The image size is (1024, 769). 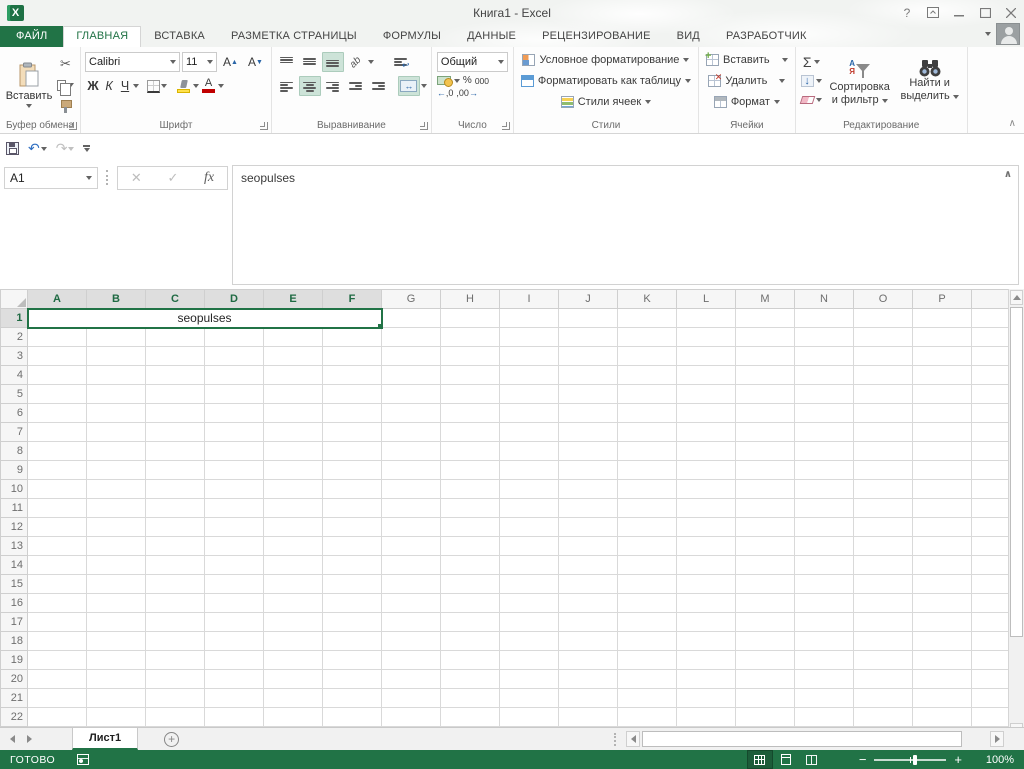 I want to click on column-header-partial, so click(x=990, y=299).